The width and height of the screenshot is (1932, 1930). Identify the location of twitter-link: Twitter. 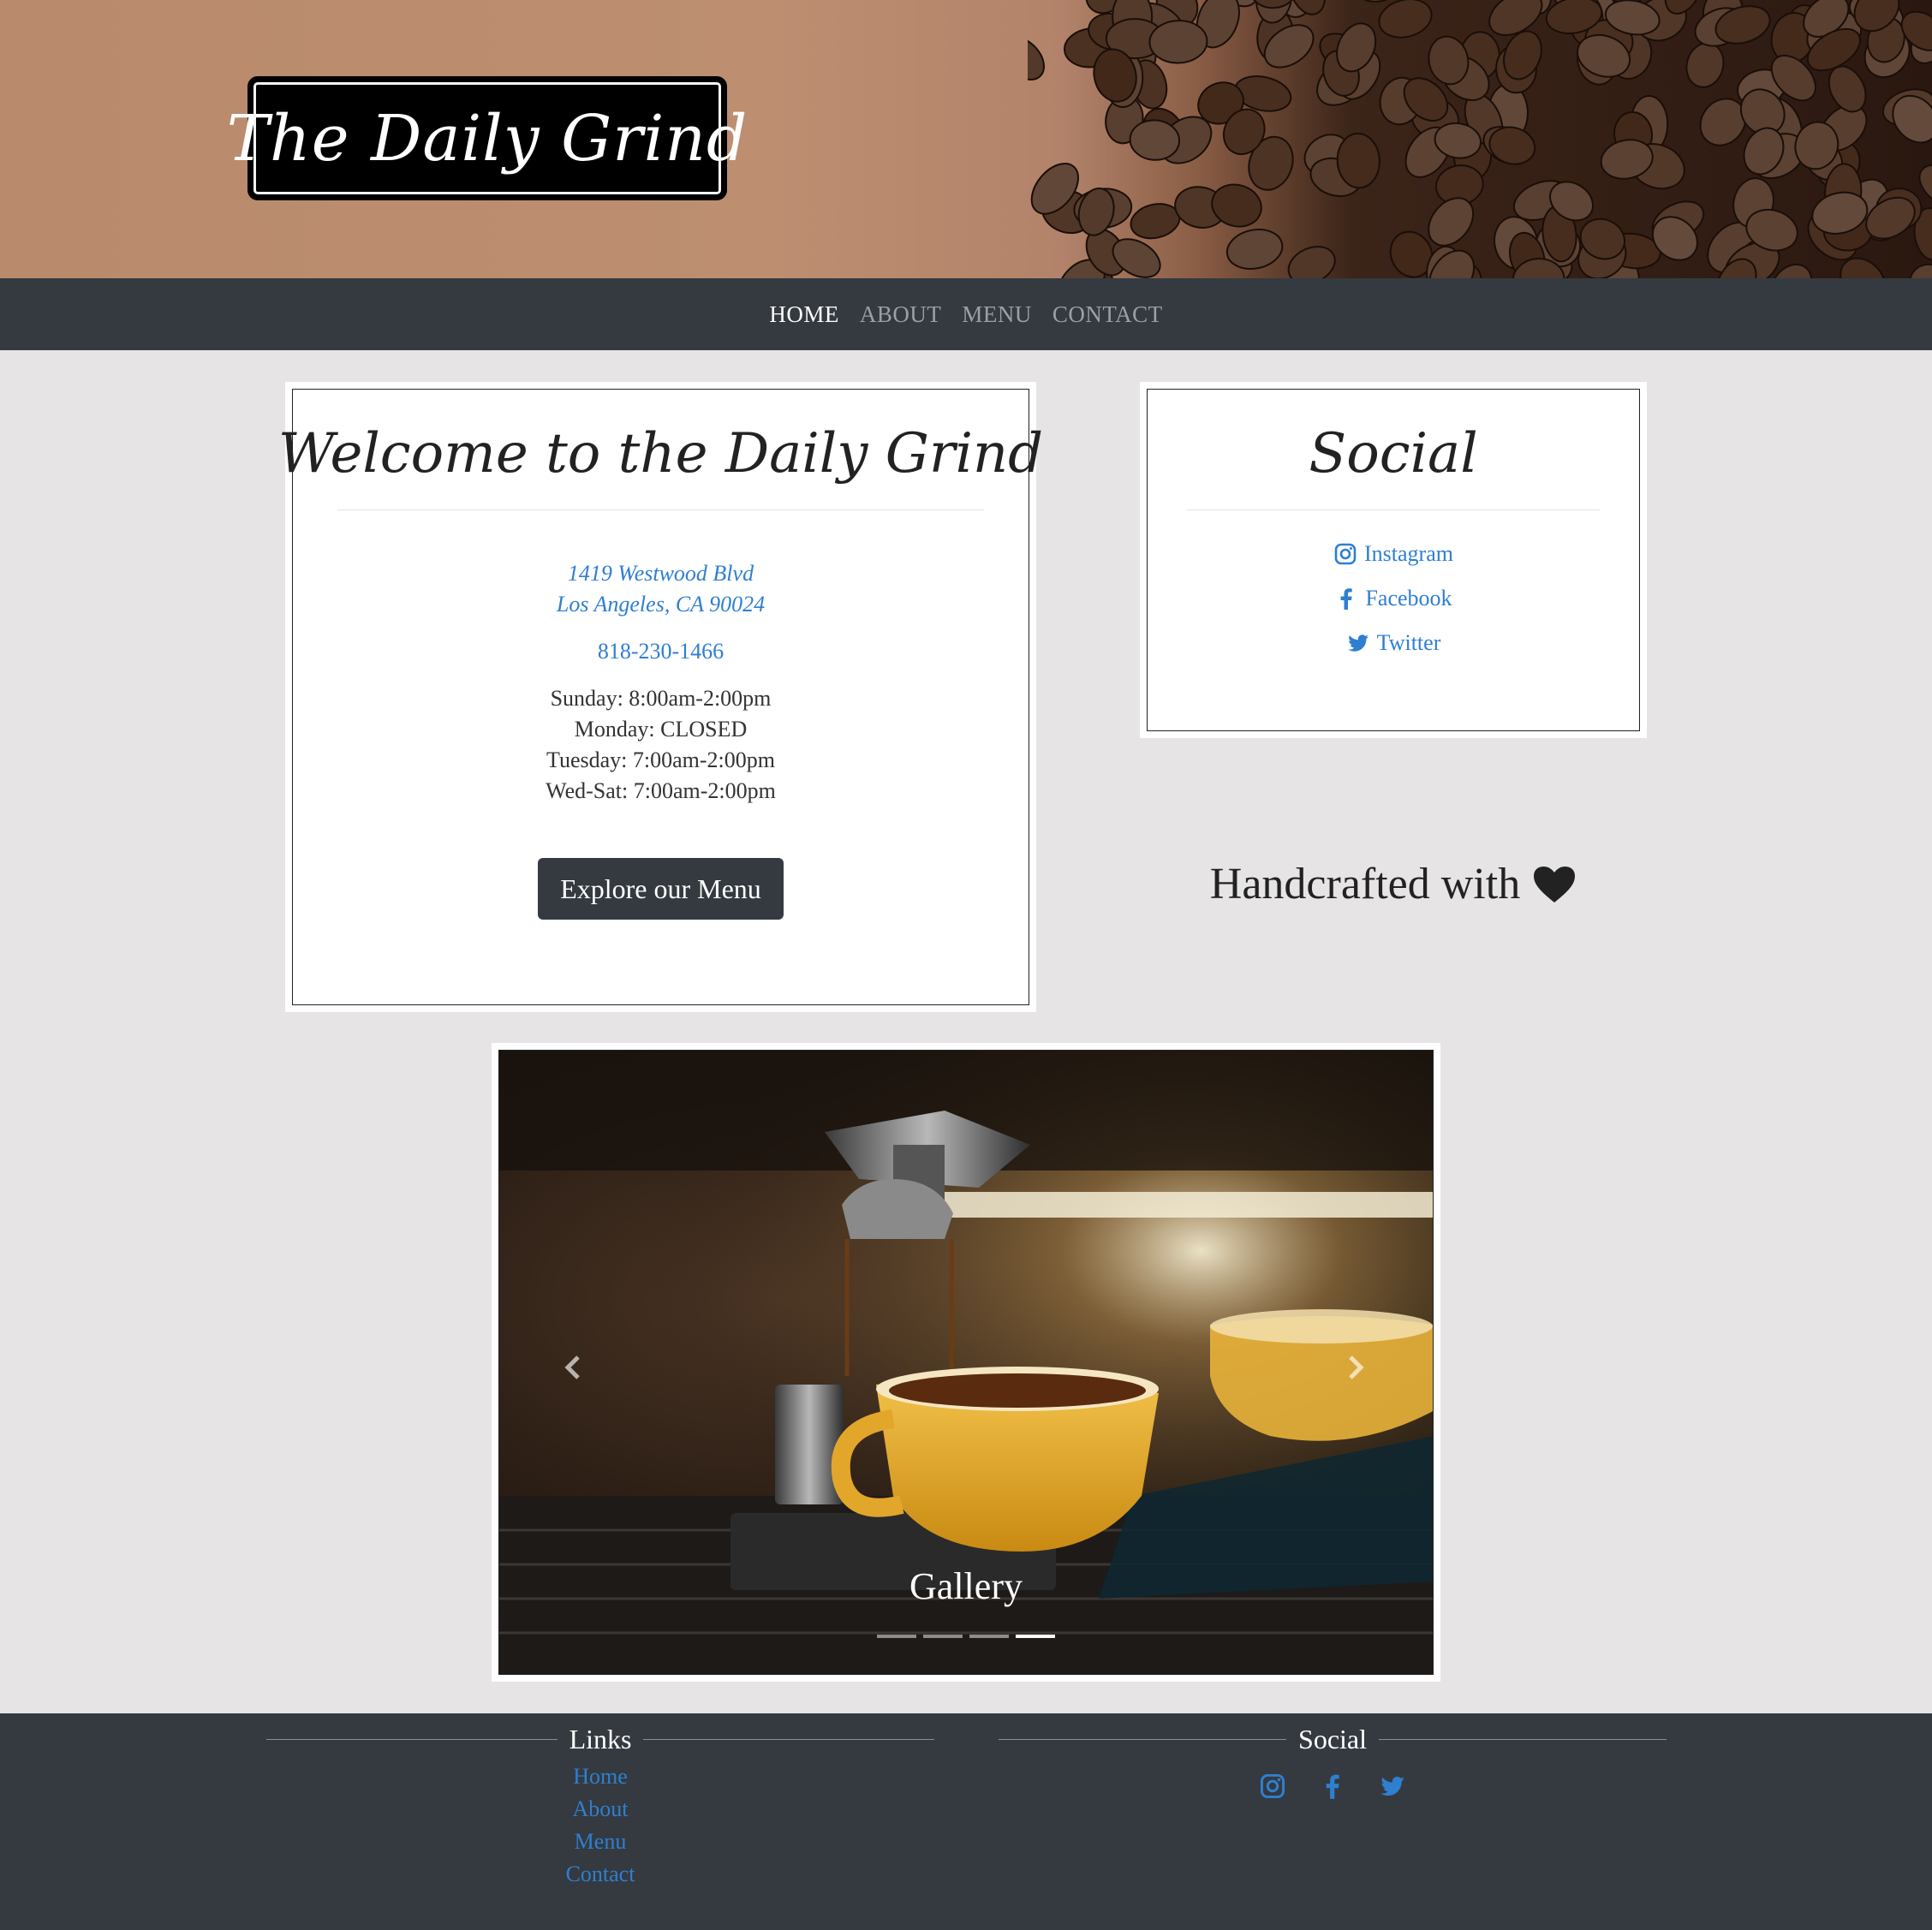
(1393, 643).